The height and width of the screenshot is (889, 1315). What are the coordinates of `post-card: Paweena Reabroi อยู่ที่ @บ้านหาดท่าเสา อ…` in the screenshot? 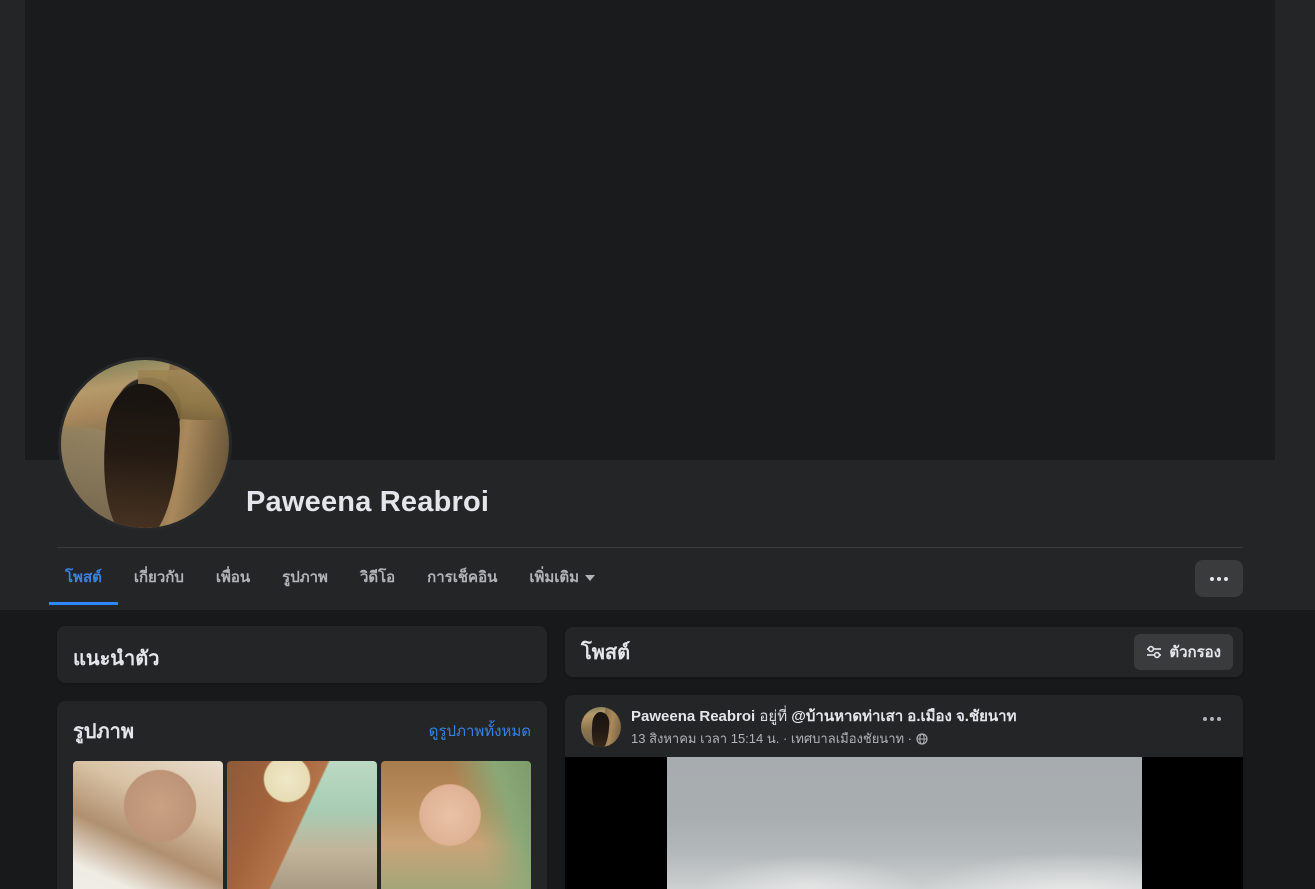 It's located at (904, 792).